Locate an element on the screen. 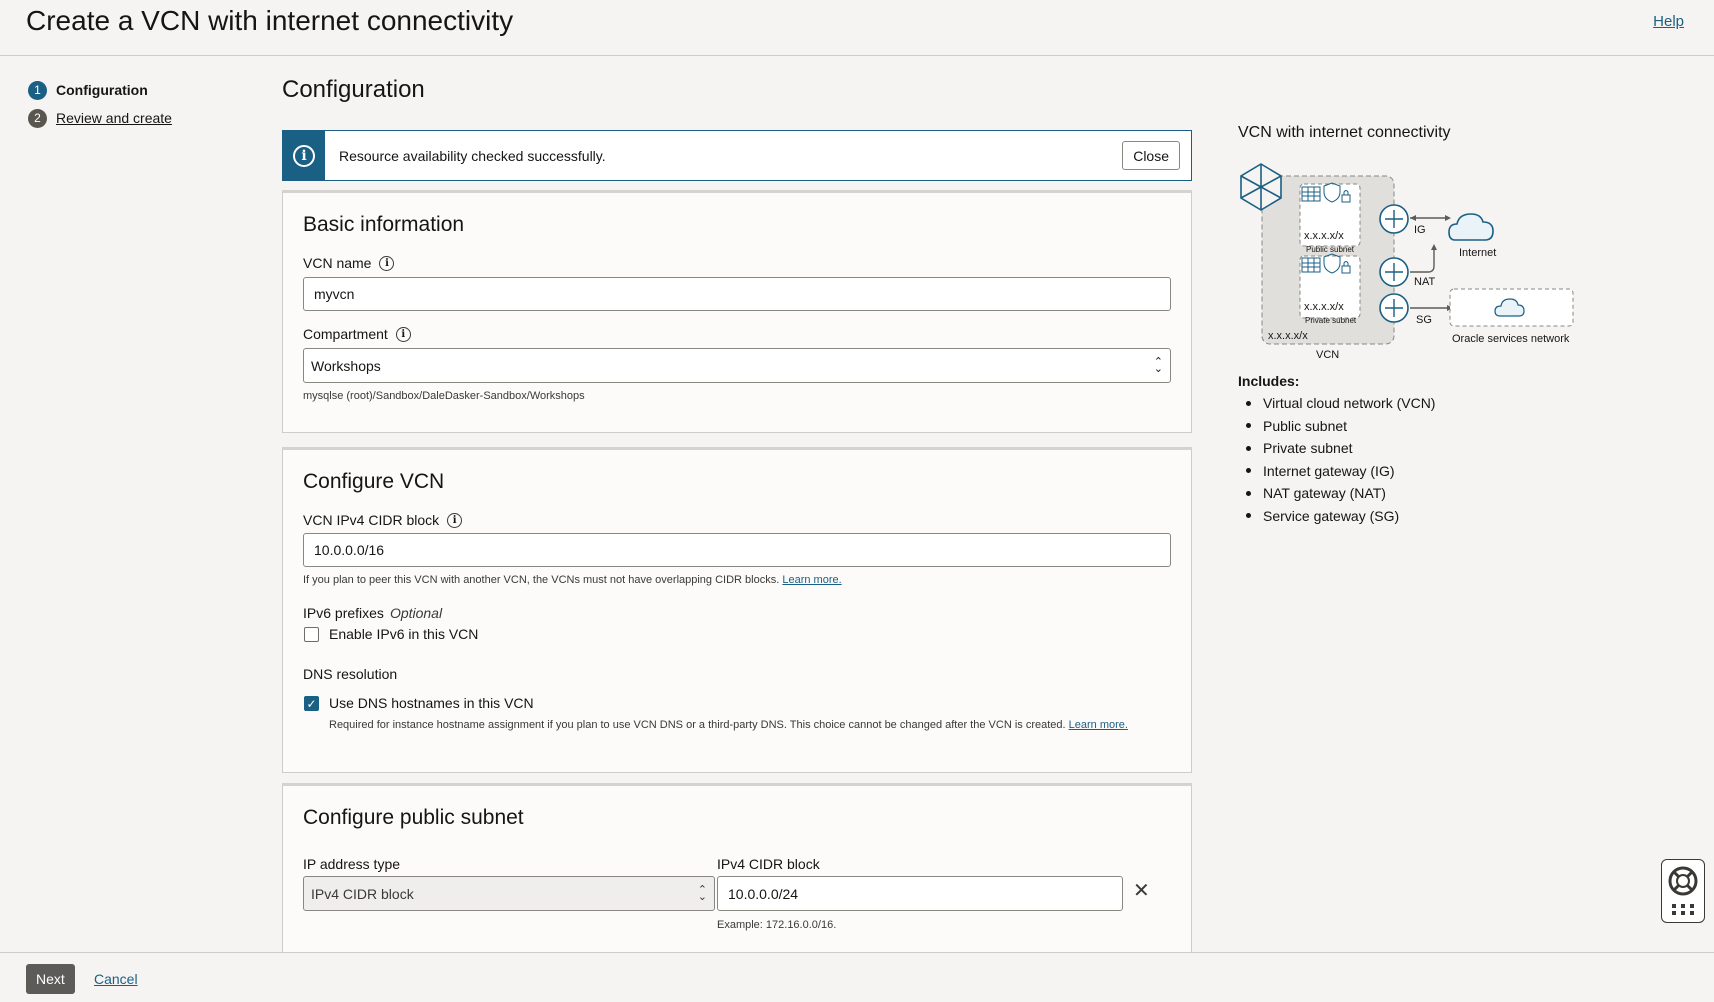 The width and height of the screenshot is (1714, 1002). ip-type-value: IPv4 CIDR block is located at coordinates (362, 893).